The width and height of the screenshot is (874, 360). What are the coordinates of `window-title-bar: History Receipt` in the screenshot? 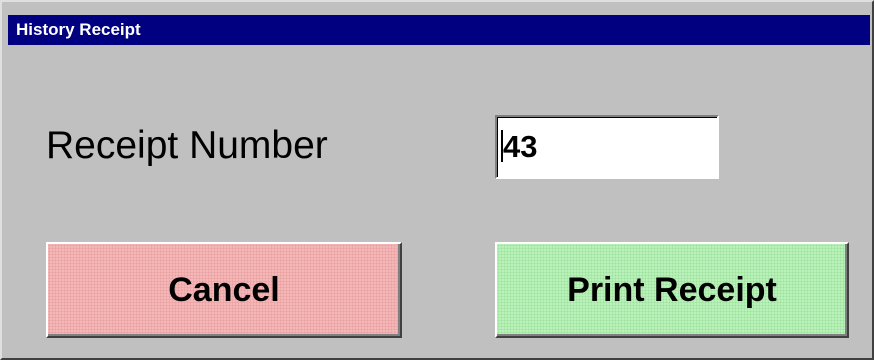 It's located at (439, 30).